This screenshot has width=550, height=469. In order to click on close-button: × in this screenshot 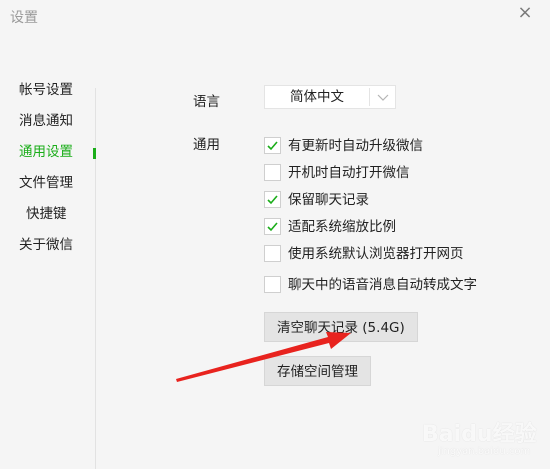, I will do `click(525, 13)`.